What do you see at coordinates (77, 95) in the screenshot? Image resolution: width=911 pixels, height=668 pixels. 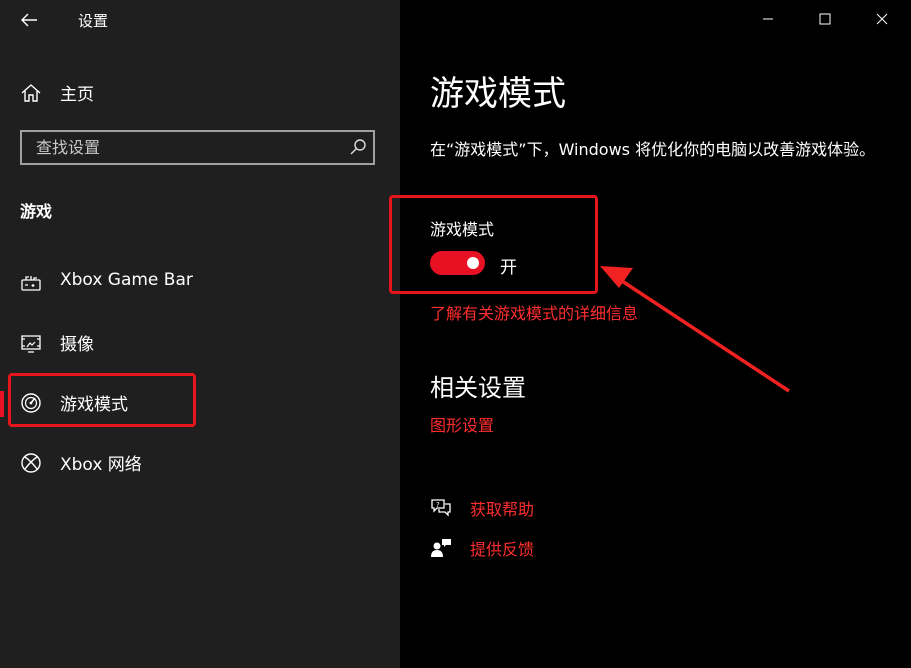 I see `sidebar-item-label: 主页` at bounding box center [77, 95].